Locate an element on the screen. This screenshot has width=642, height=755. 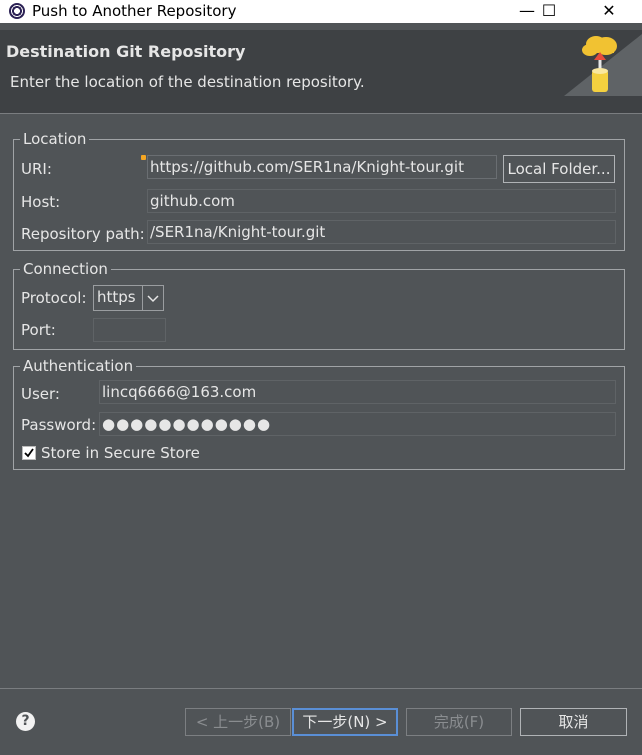
repository-path-label: Repository path: is located at coordinates (83, 234).